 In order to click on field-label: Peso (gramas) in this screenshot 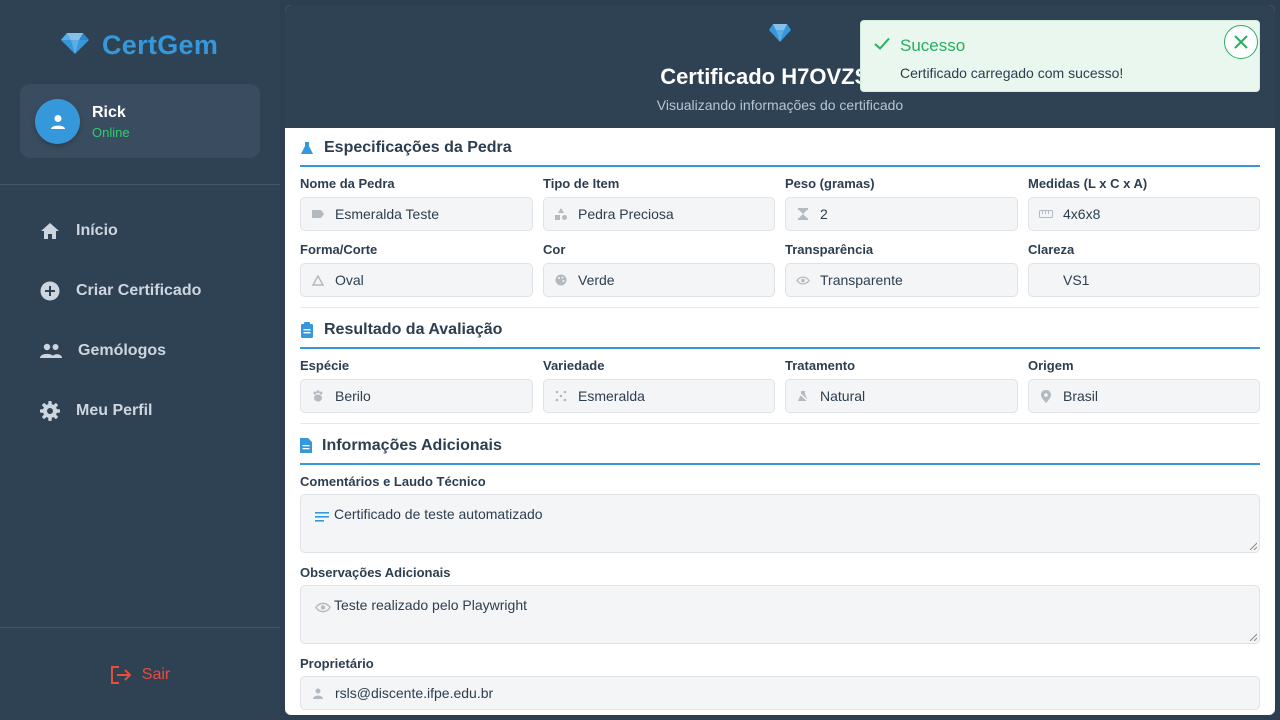, I will do `click(830, 183)`.